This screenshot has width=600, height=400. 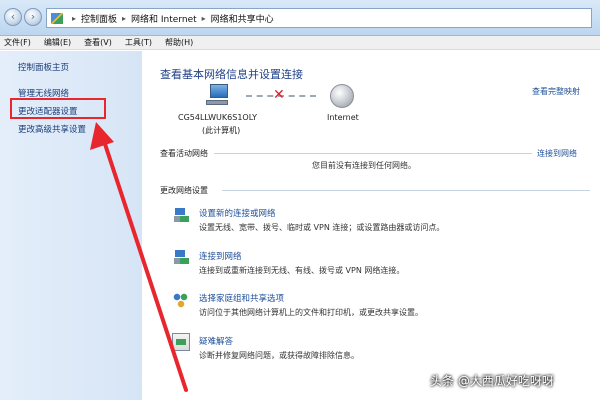 I want to click on menu-tools: 工具(T), so click(x=138, y=42).